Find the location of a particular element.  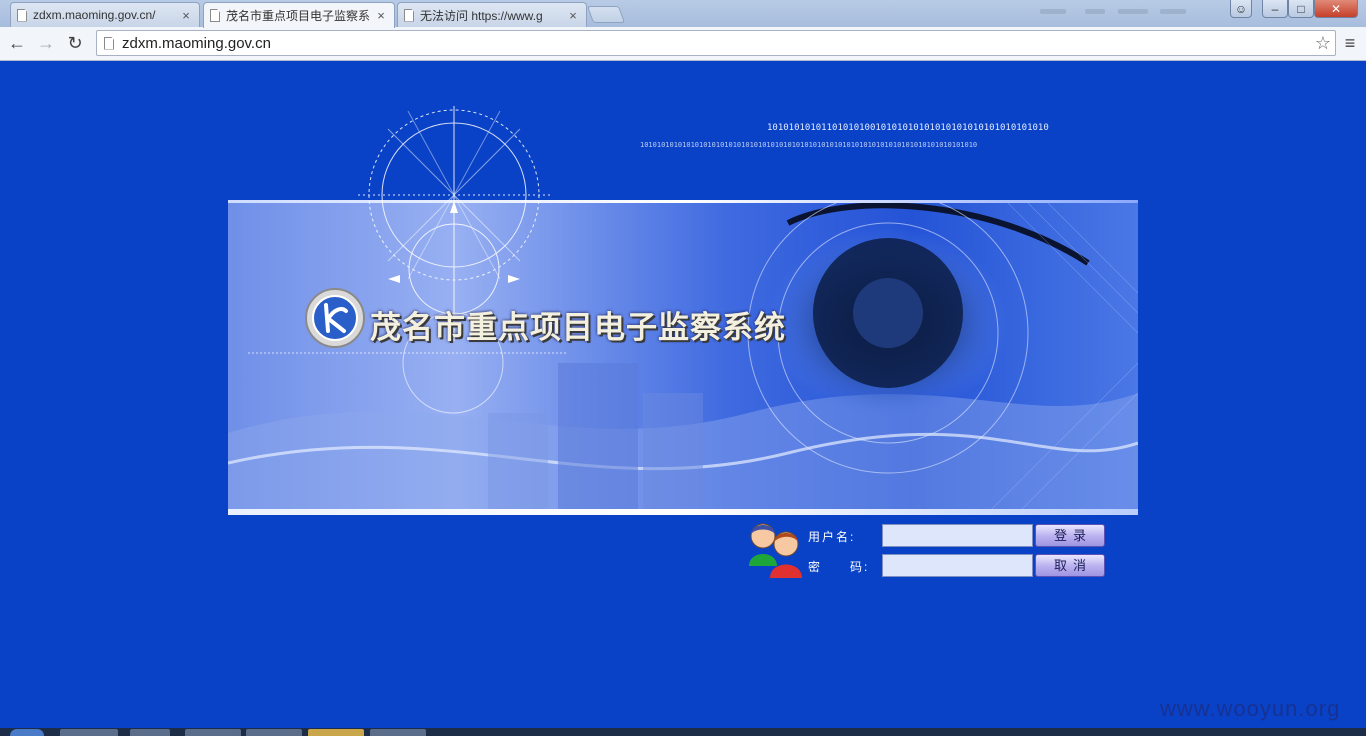

tab-zdxm: zdxm.maoming.gov.cn/ × is located at coordinates (105, 14).